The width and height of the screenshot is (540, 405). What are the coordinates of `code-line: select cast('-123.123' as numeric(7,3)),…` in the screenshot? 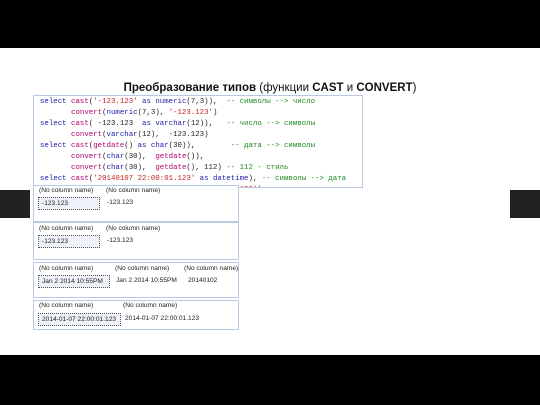 It's located at (201, 102).